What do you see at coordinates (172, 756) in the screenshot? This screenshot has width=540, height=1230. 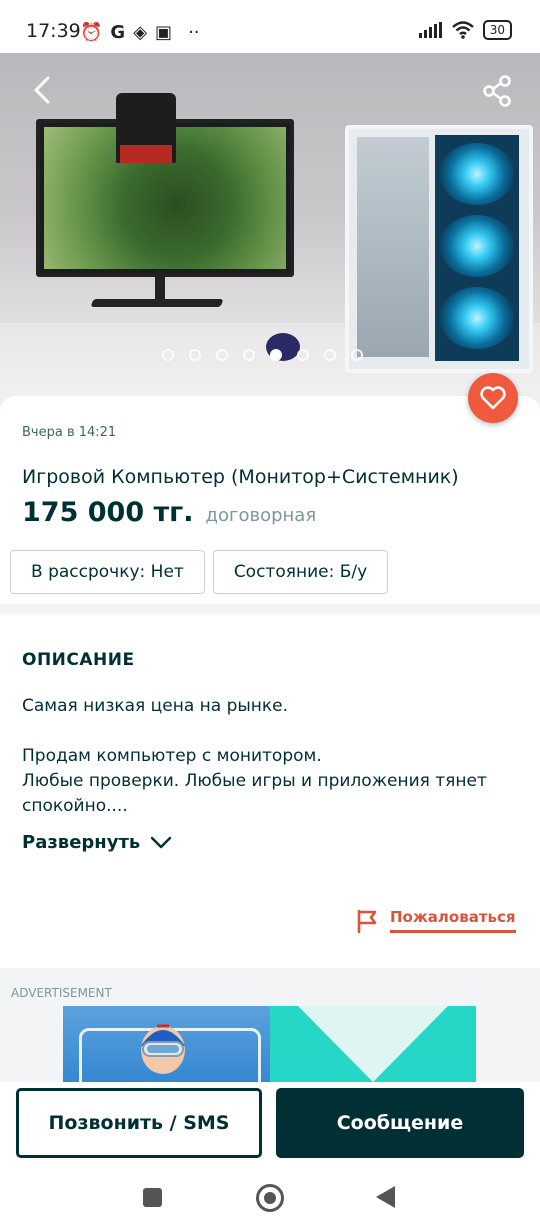 I see `description-line: Продам компьютер с монитором.` at bounding box center [172, 756].